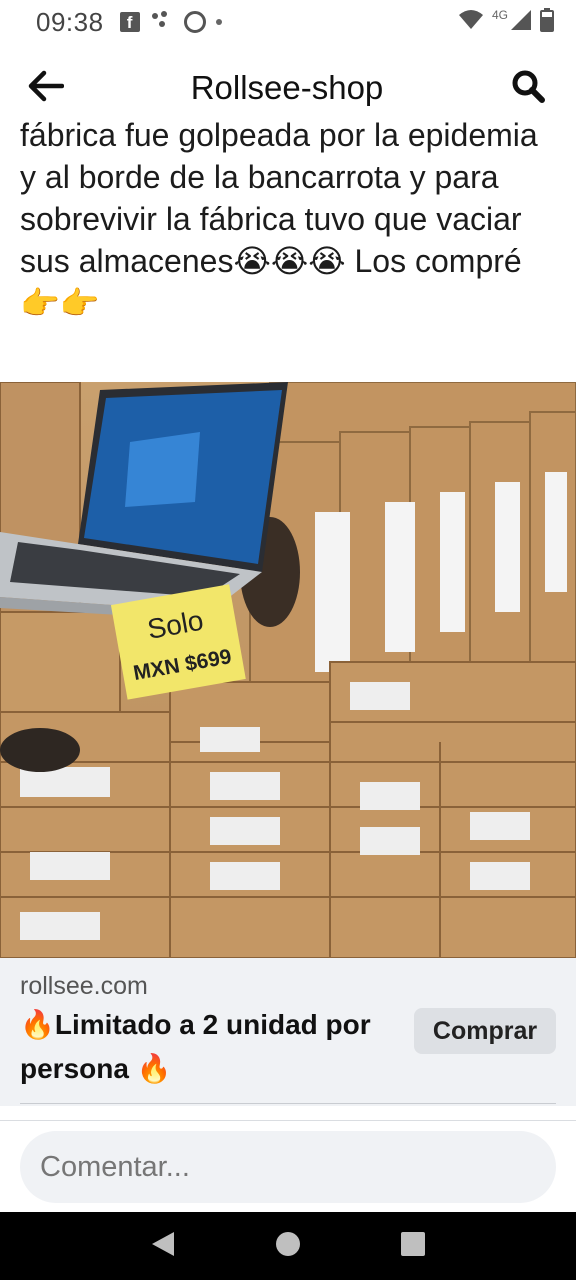  What do you see at coordinates (178, 642) in the screenshot?
I see `price-tag: Solo MXN $699` at bounding box center [178, 642].